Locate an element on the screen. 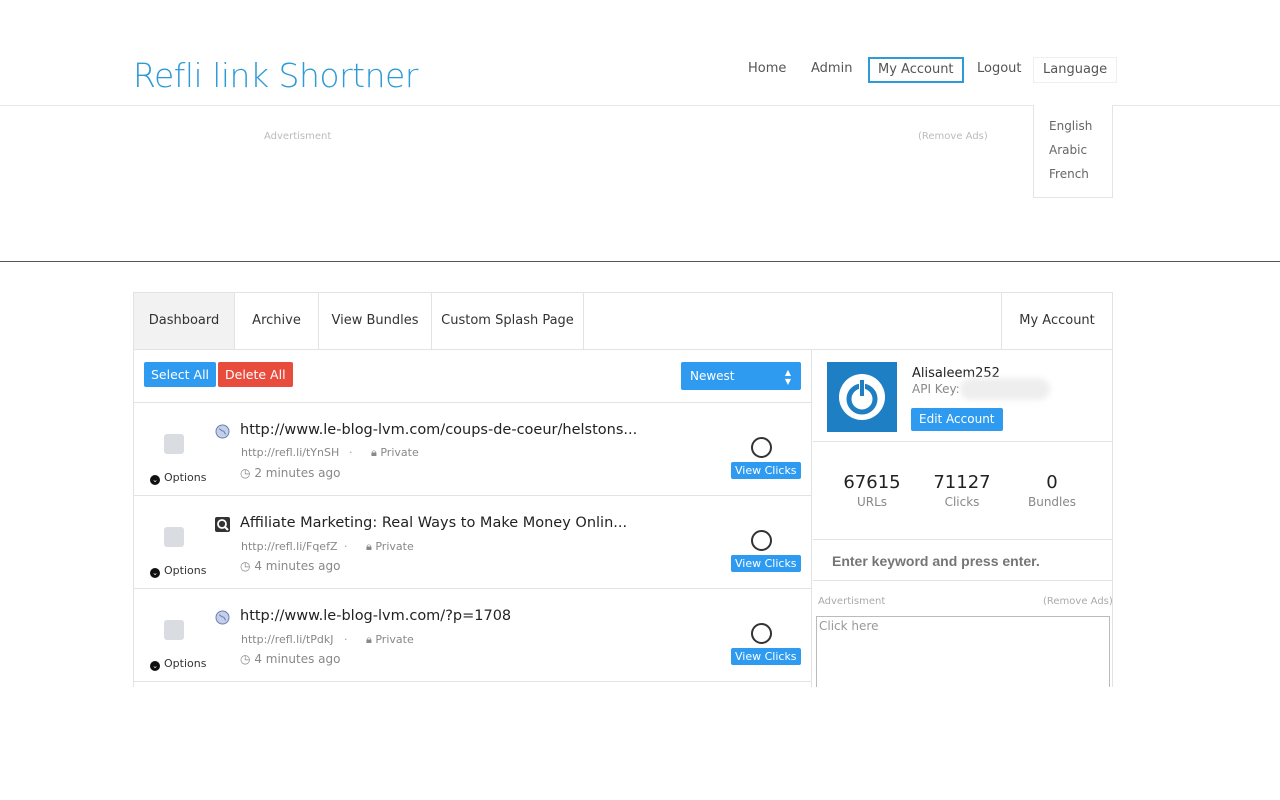 The image size is (1280, 800). search-input is located at coordinates (962, 561).